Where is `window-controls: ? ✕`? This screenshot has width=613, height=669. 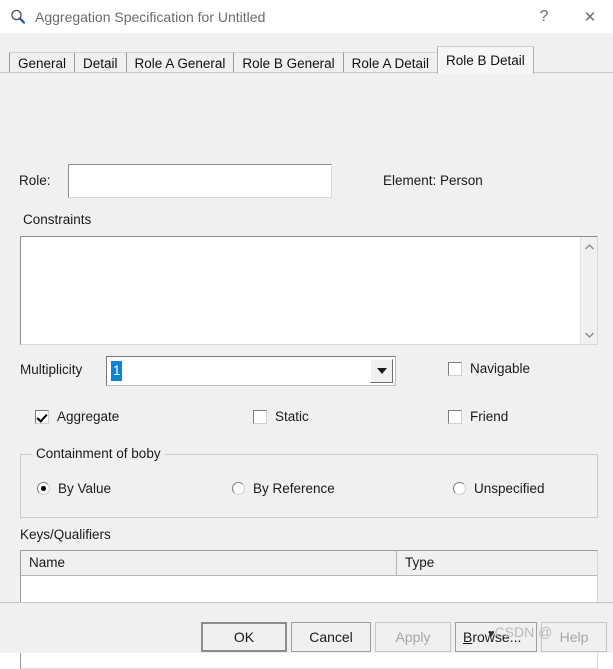 window-controls: ? ✕ is located at coordinates (567, 16).